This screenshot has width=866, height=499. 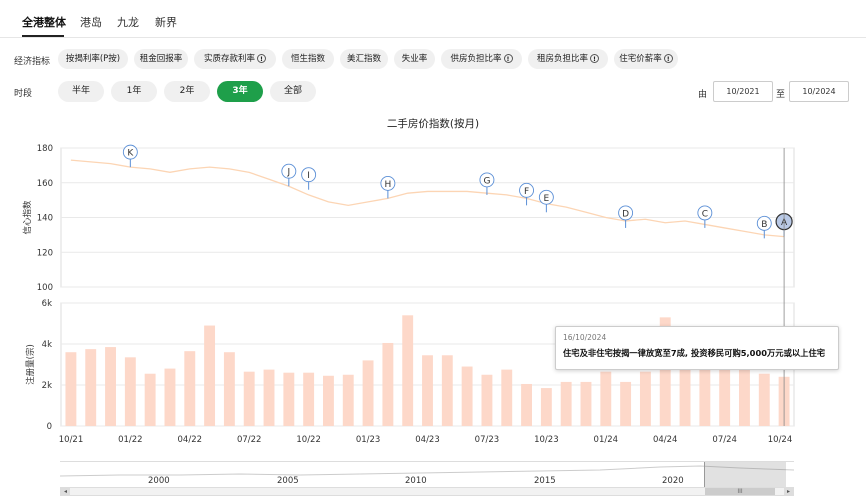 What do you see at coordinates (724, 440) in the screenshot?
I see `x-tick-label: 07/24` at bounding box center [724, 440].